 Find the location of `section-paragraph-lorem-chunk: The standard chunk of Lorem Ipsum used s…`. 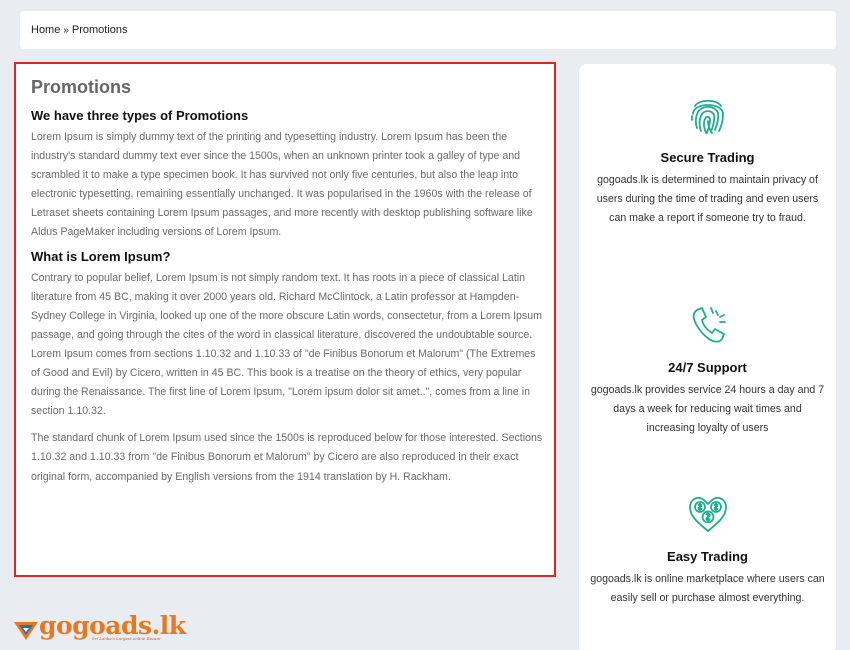

section-paragraph-lorem-chunk: The standard chunk of Lorem Ipsum used s… is located at coordinates (287, 457).